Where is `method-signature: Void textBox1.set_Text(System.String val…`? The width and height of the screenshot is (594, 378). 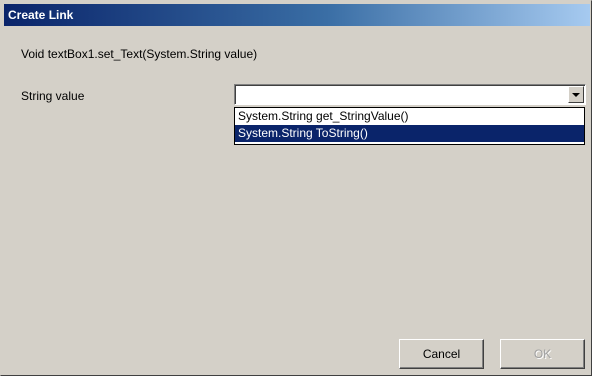
method-signature: Void textBox1.set_Text(System.String val… is located at coordinates (139, 54).